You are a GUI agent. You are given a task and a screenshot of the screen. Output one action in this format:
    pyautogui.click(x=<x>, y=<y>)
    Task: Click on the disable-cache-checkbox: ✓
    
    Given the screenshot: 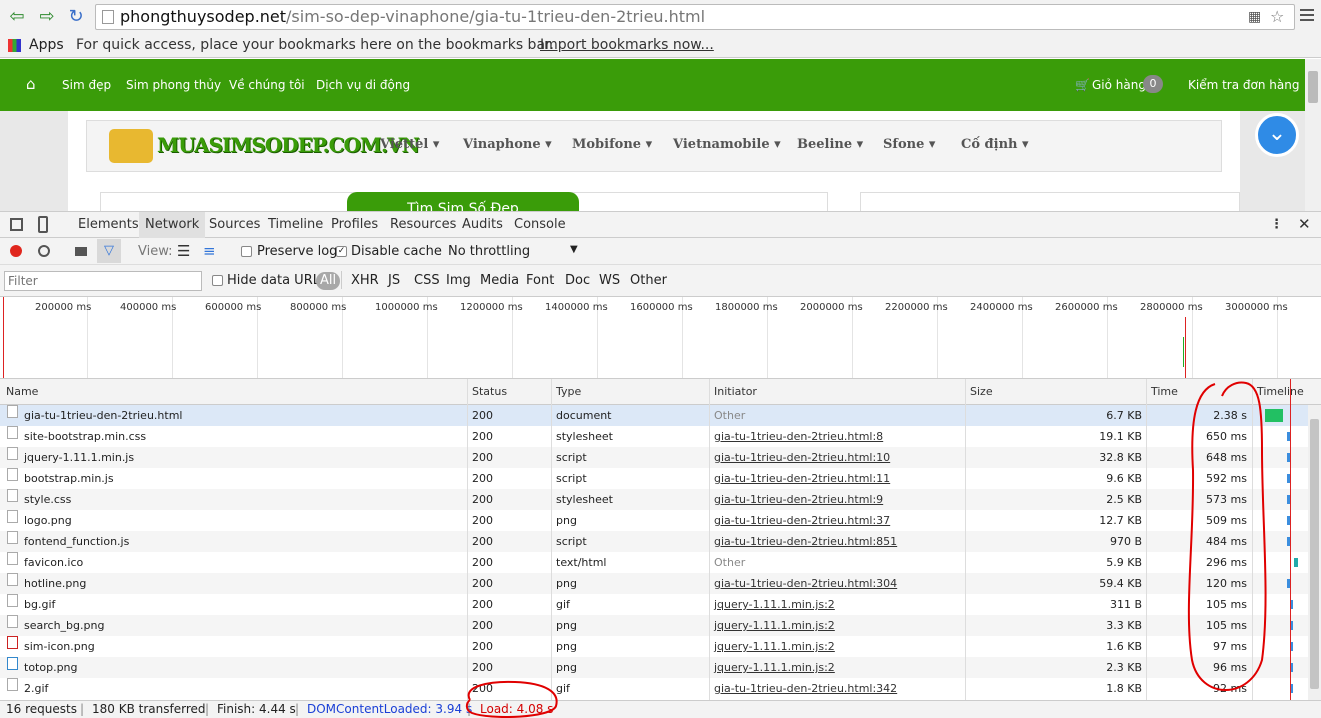 What is the action you would take?
    pyautogui.click(x=341, y=251)
    